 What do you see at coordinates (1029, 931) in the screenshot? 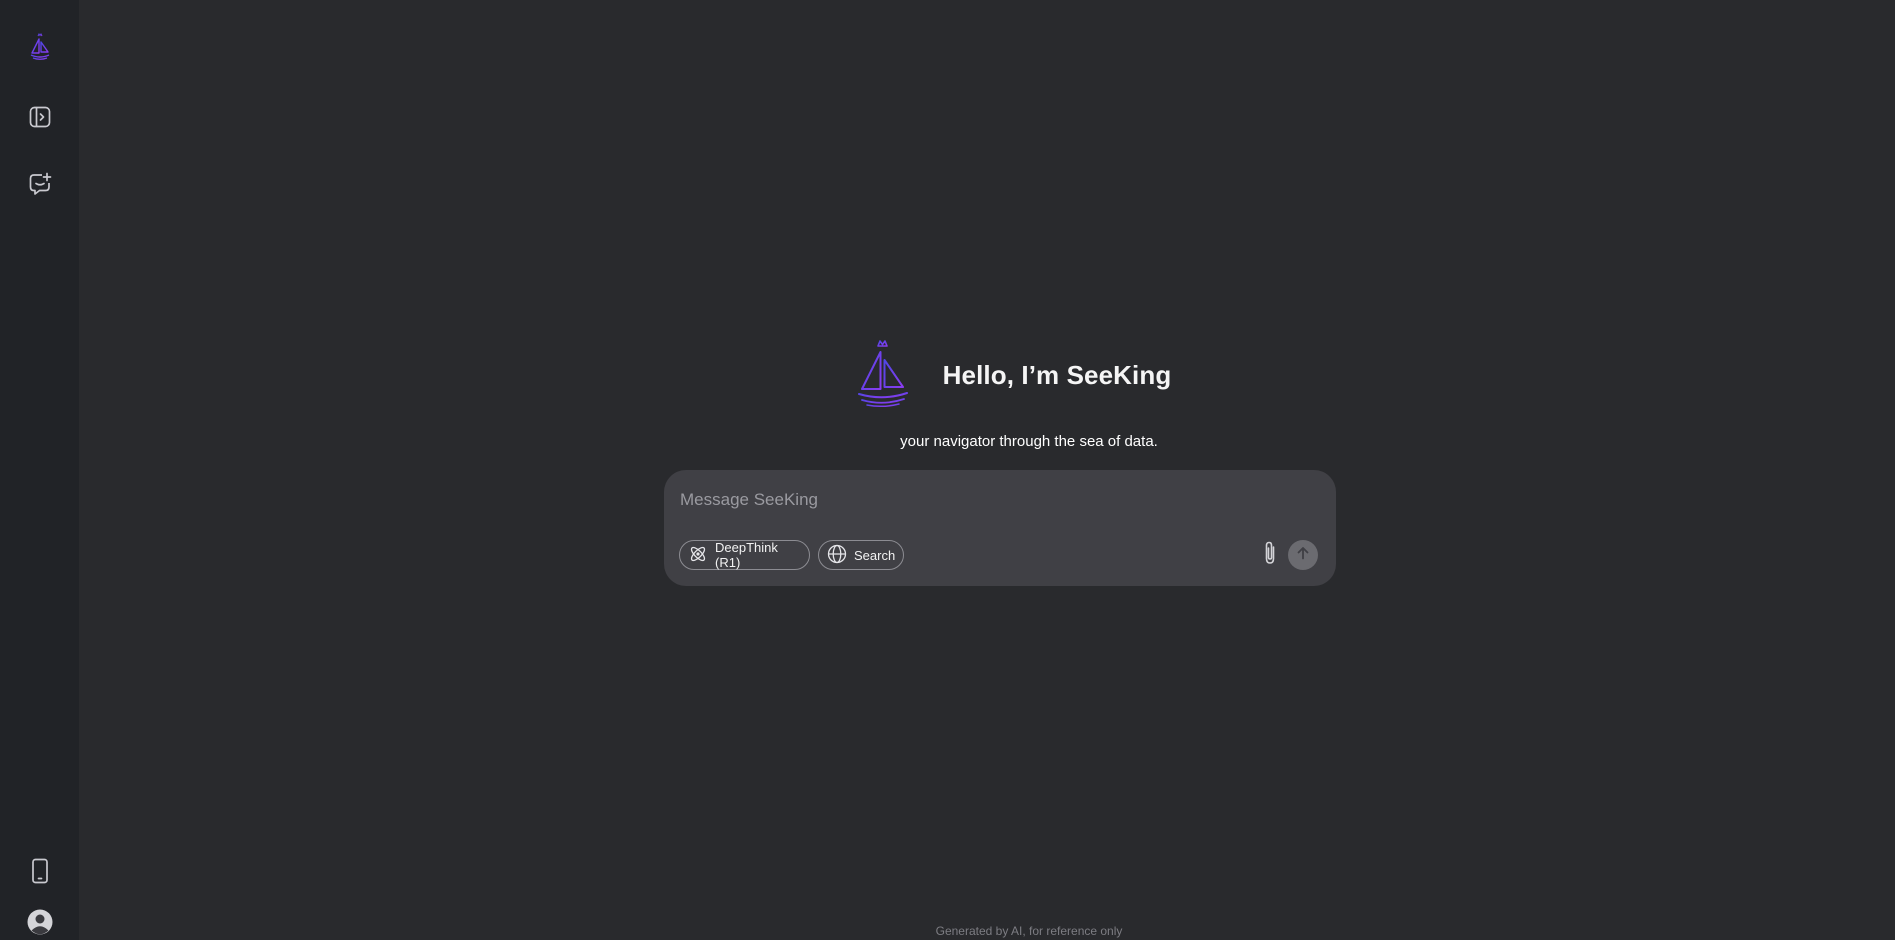
I see `ai-disclaimer: Generated by AI, for reference only` at bounding box center [1029, 931].